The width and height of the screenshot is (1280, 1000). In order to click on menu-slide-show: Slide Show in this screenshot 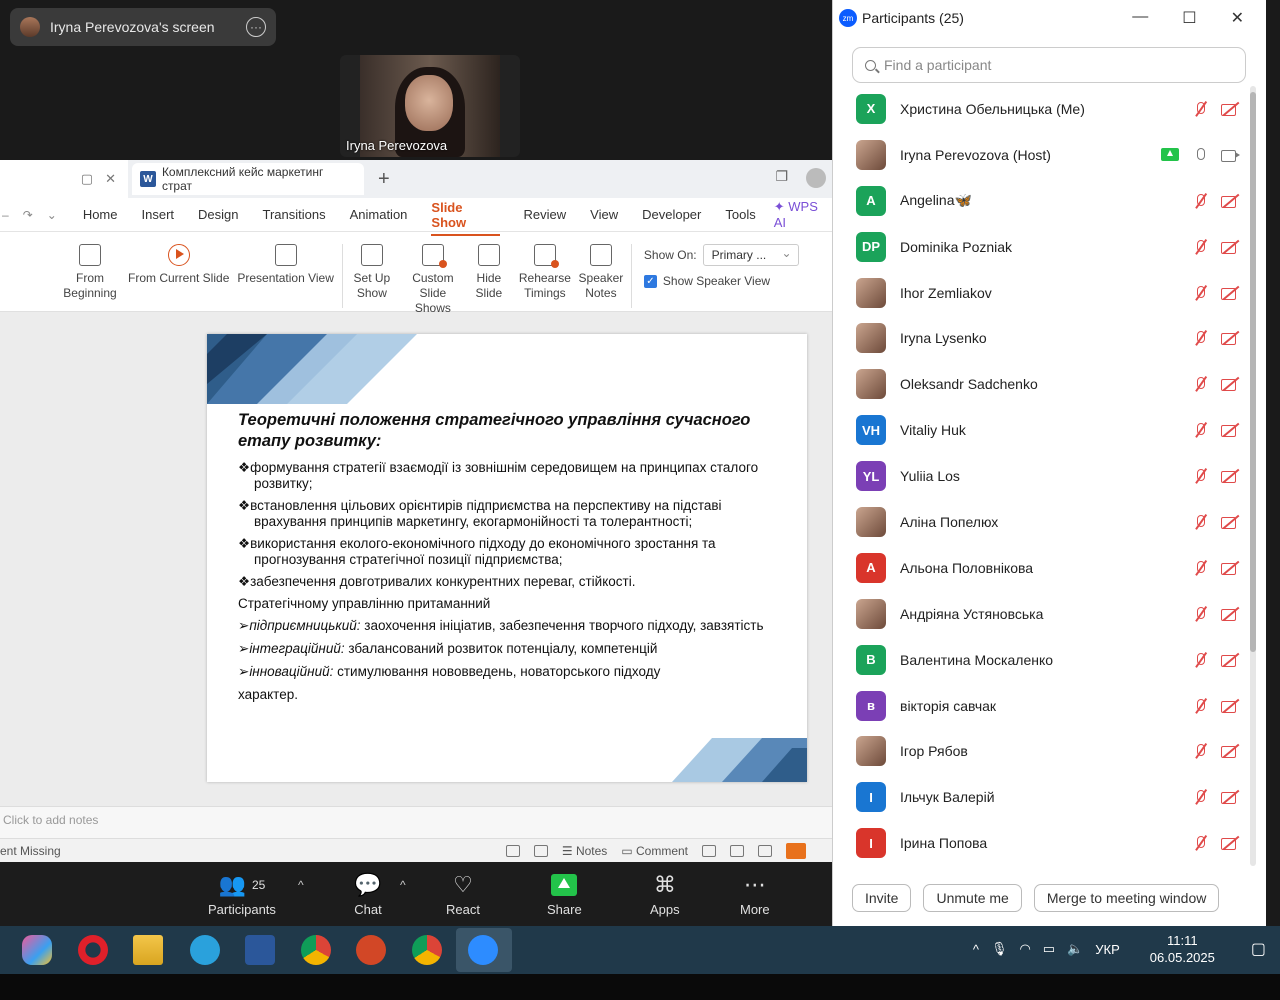, I will do `click(465, 218)`.